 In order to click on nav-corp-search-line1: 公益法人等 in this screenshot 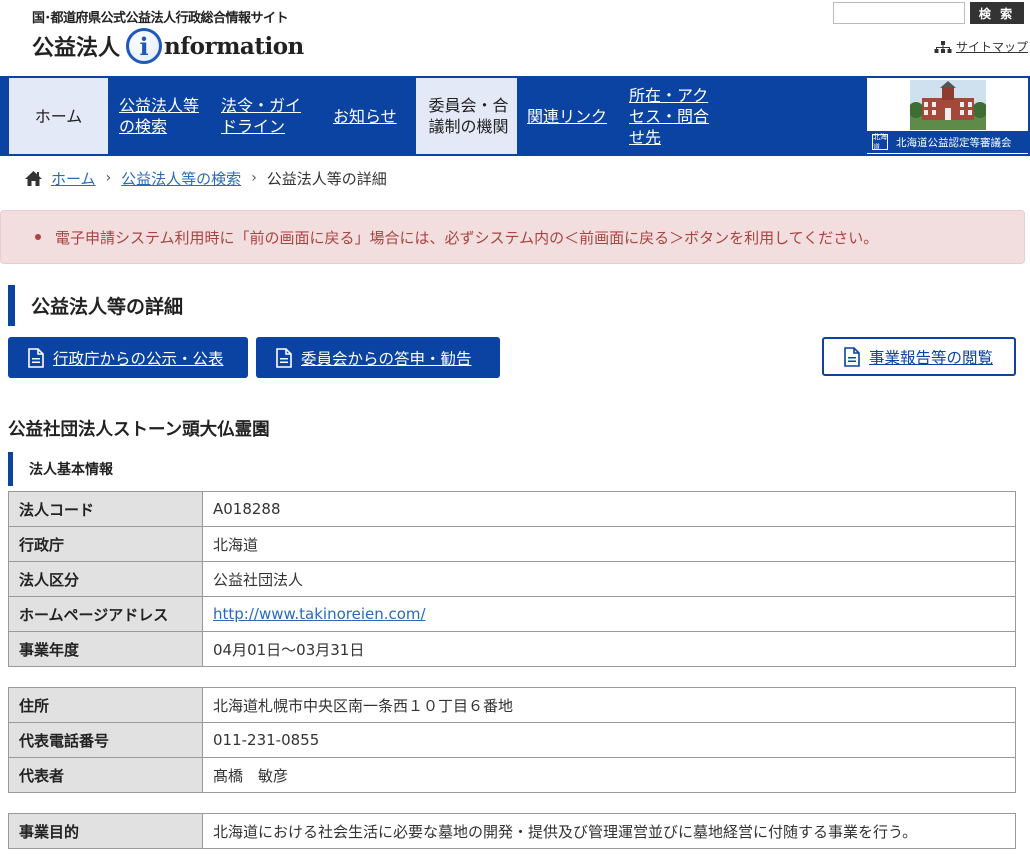, I will do `click(159, 105)`.